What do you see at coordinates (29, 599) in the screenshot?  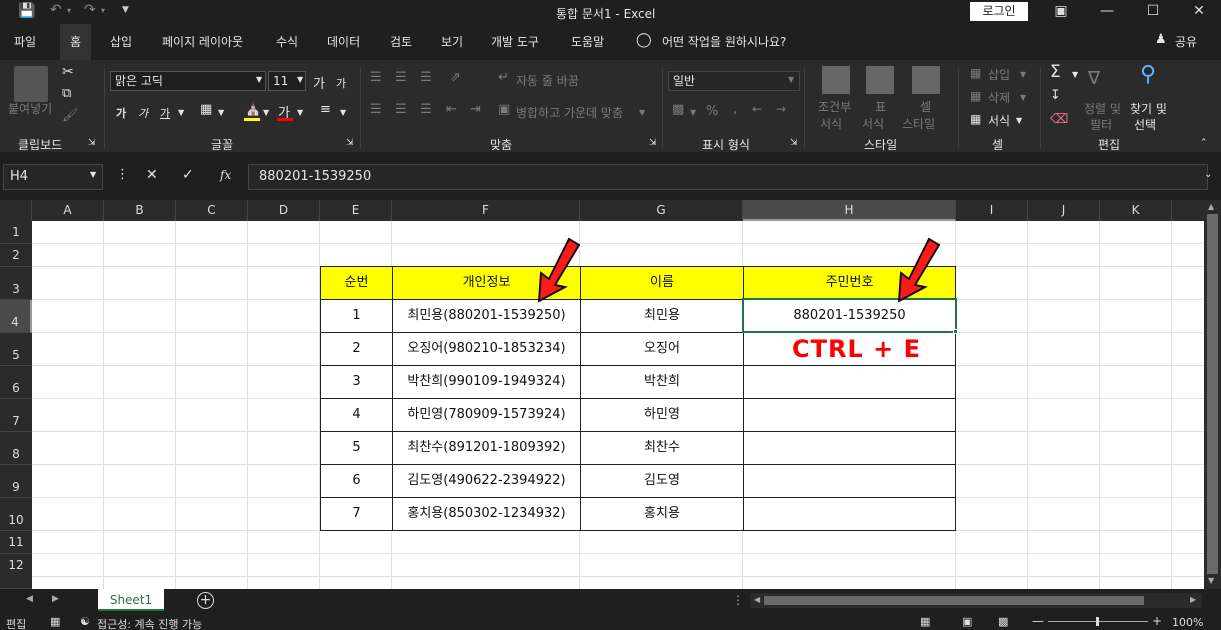 I see `scroll-tabs-left-icon: ◀` at bounding box center [29, 599].